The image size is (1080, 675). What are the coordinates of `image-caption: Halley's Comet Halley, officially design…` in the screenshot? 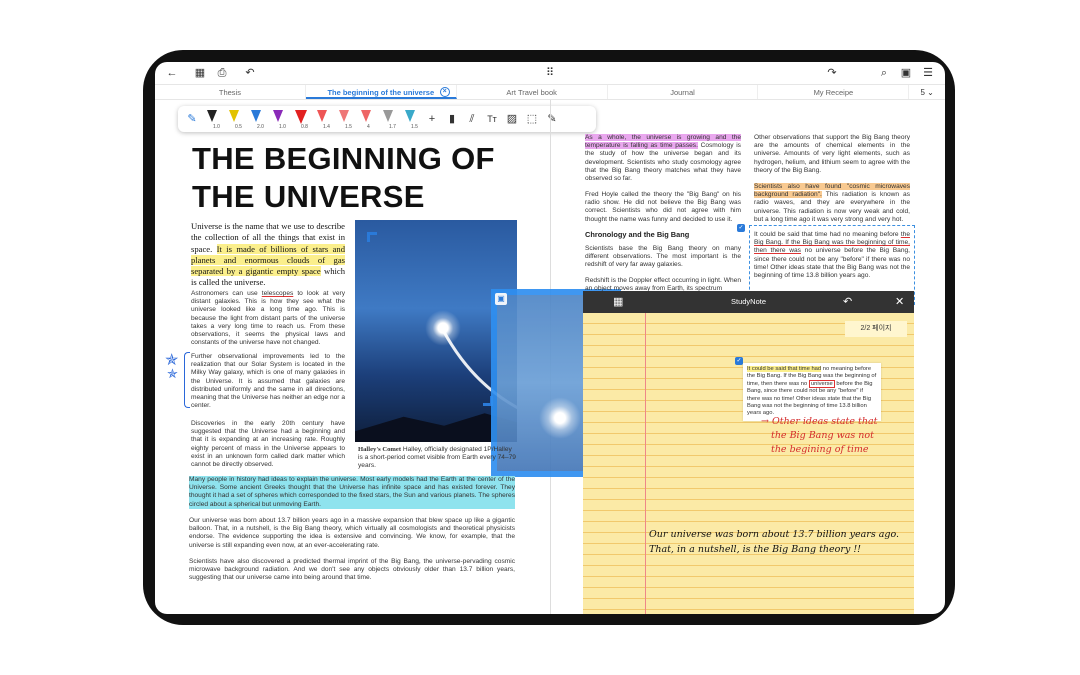 It's located at (437, 458).